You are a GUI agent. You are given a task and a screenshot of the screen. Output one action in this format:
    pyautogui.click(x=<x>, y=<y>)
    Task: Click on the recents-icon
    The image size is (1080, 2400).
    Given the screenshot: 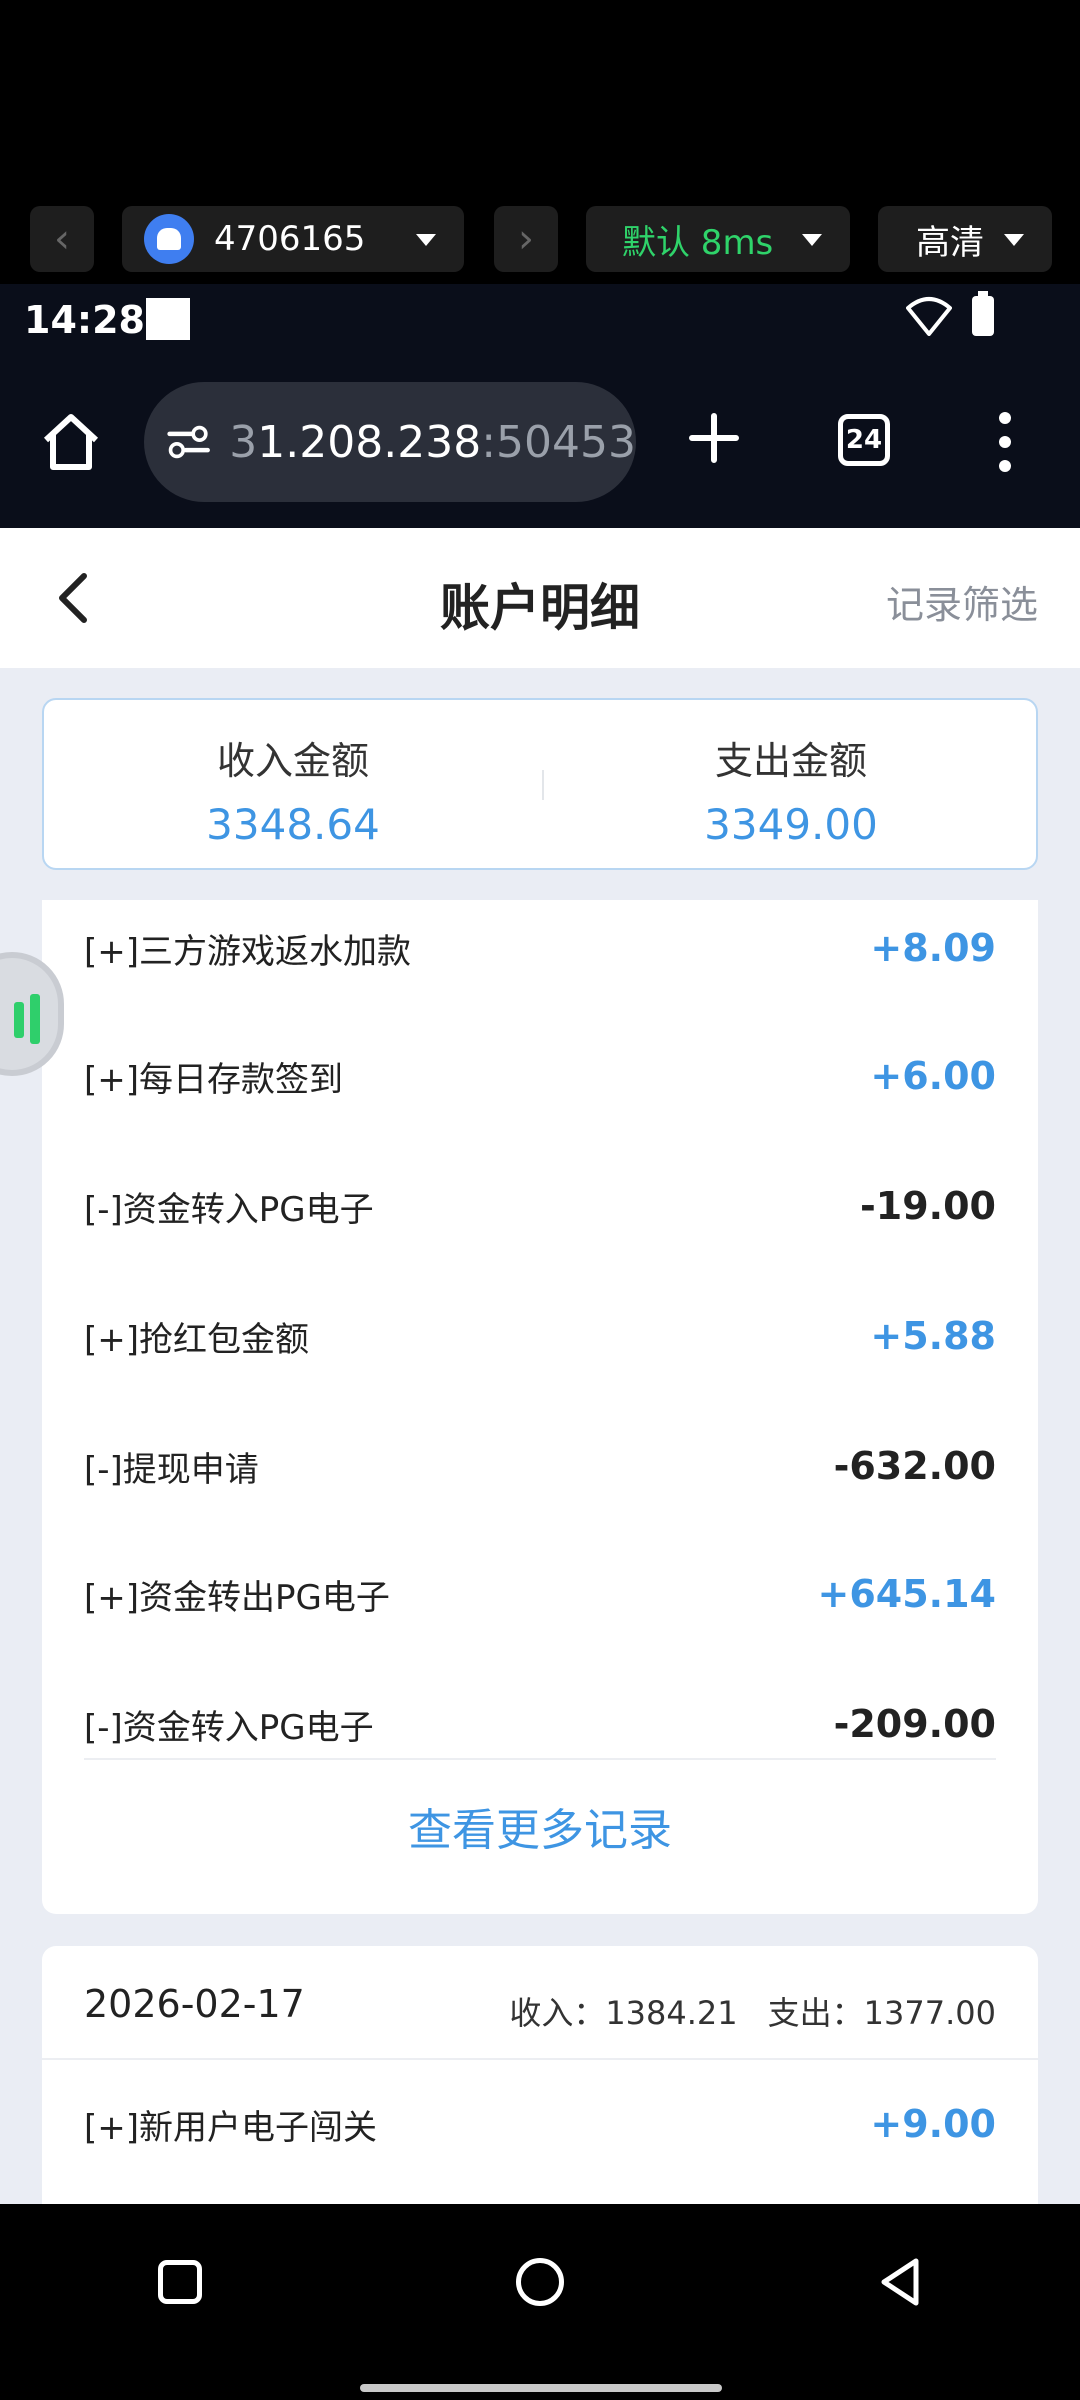 What is the action you would take?
    pyautogui.click(x=180, y=2282)
    